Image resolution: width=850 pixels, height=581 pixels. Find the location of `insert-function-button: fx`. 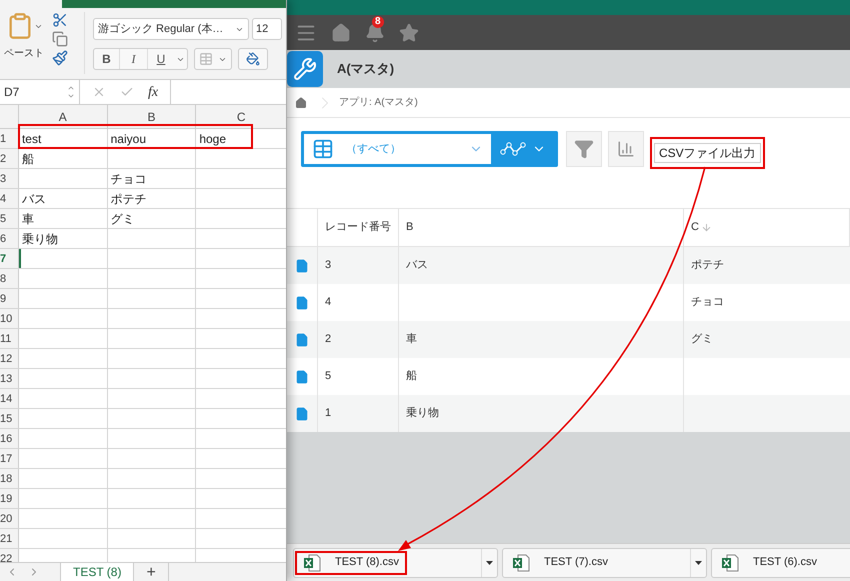

insert-function-button: fx is located at coordinates (153, 92).